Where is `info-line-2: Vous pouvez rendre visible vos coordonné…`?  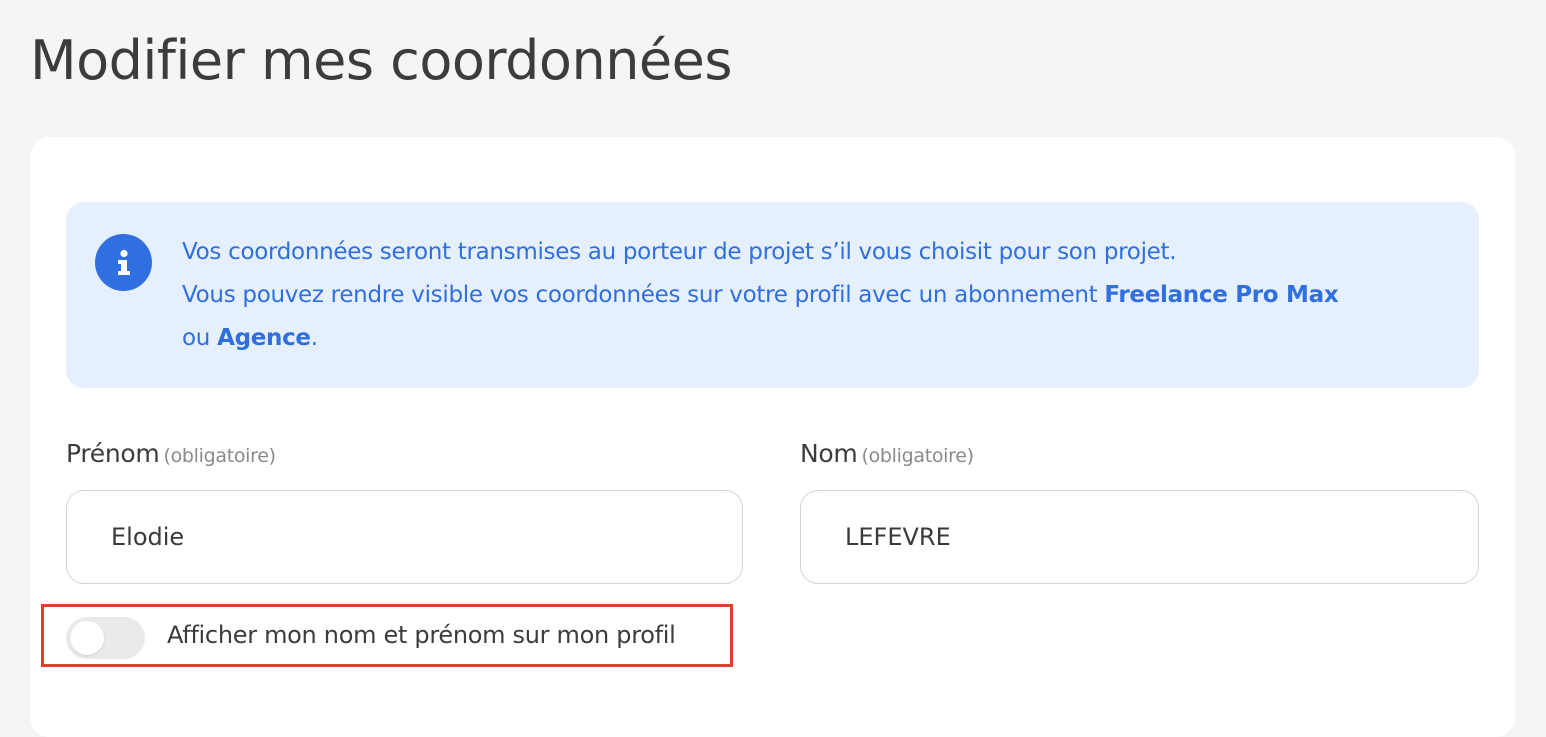
info-line-2: Vous pouvez rendre visible vos coordonné… is located at coordinates (827, 295).